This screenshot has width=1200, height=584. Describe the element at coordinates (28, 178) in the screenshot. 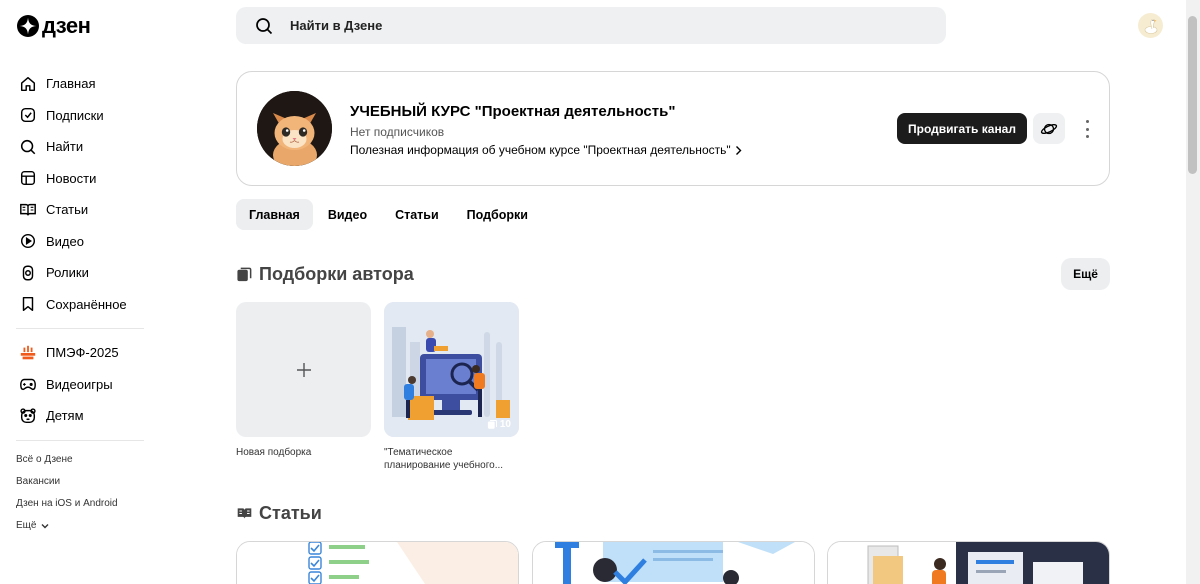

I see `news-icon` at that location.